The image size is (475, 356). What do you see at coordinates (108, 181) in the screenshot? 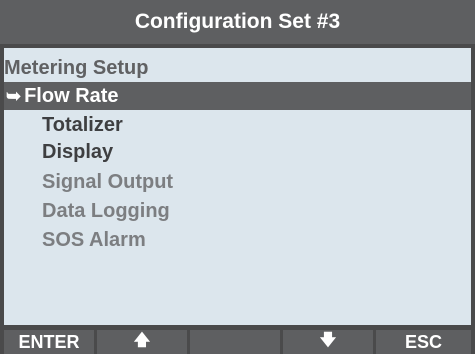
I see `menu-item-label: Signal Output` at bounding box center [108, 181].